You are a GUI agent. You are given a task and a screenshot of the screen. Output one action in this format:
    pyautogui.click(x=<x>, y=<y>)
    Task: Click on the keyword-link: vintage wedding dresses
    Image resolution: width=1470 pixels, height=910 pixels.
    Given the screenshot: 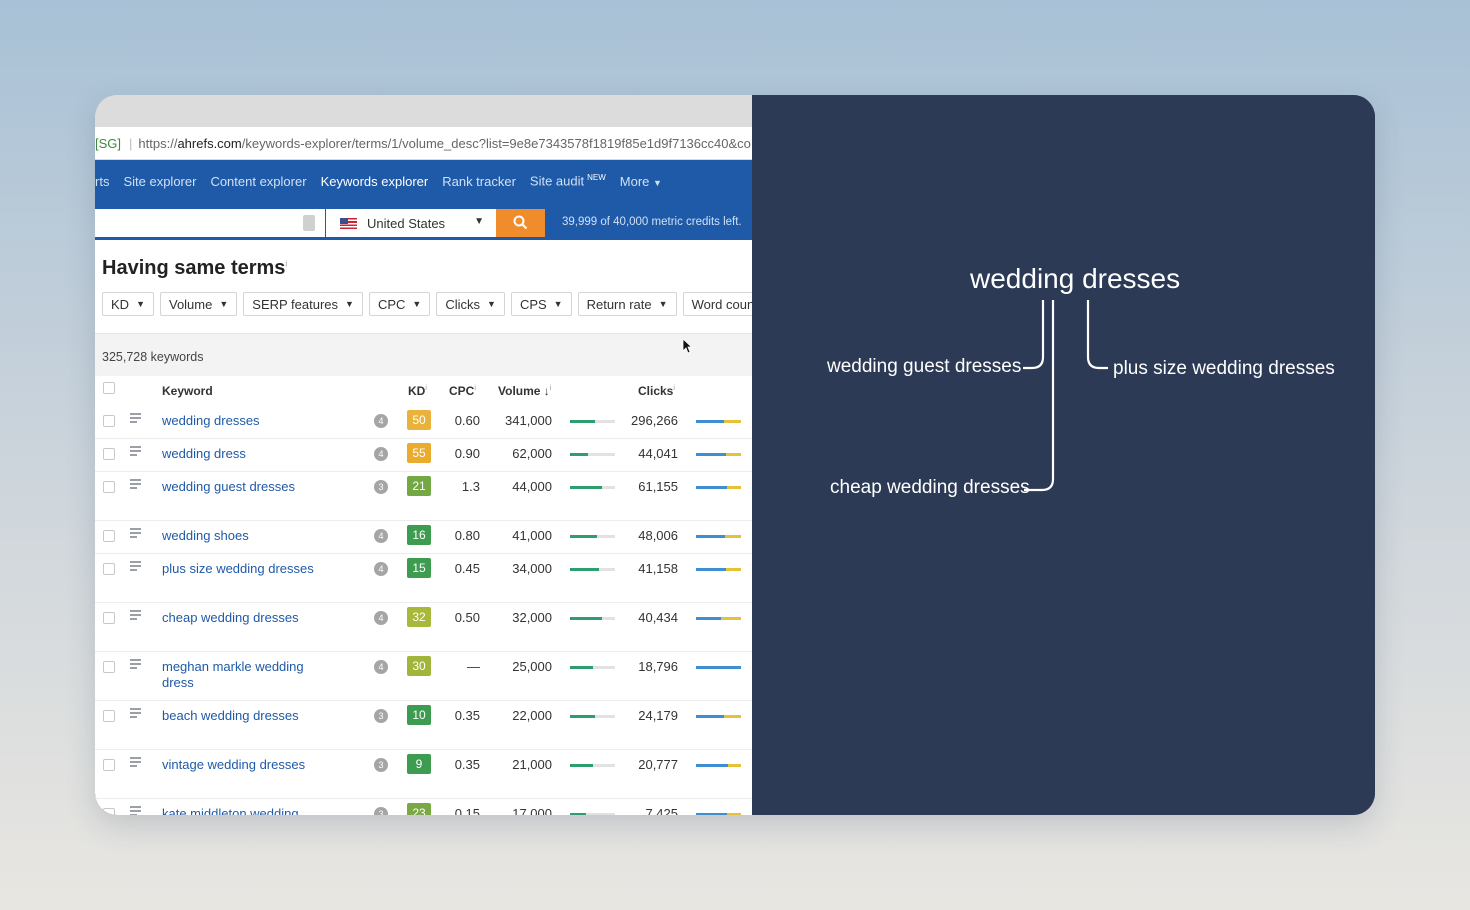 What is the action you would take?
    pyautogui.click(x=242, y=765)
    